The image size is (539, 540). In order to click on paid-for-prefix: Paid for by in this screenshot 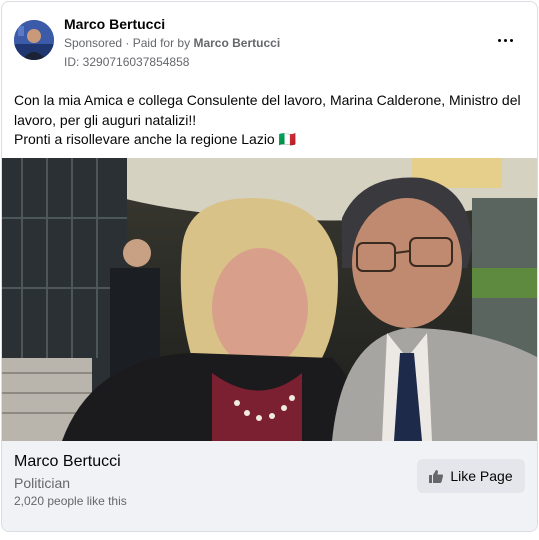, I will do `click(161, 43)`.